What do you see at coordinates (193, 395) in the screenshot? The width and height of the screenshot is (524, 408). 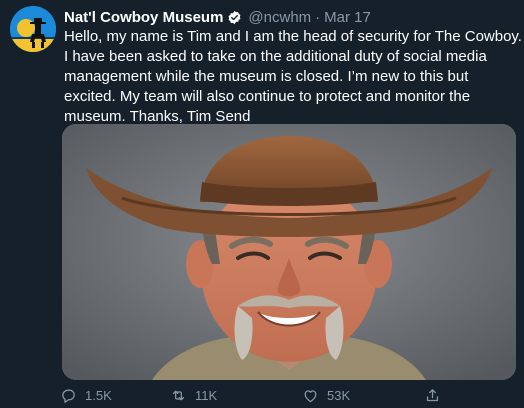 I see `retweet-button: 11K` at bounding box center [193, 395].